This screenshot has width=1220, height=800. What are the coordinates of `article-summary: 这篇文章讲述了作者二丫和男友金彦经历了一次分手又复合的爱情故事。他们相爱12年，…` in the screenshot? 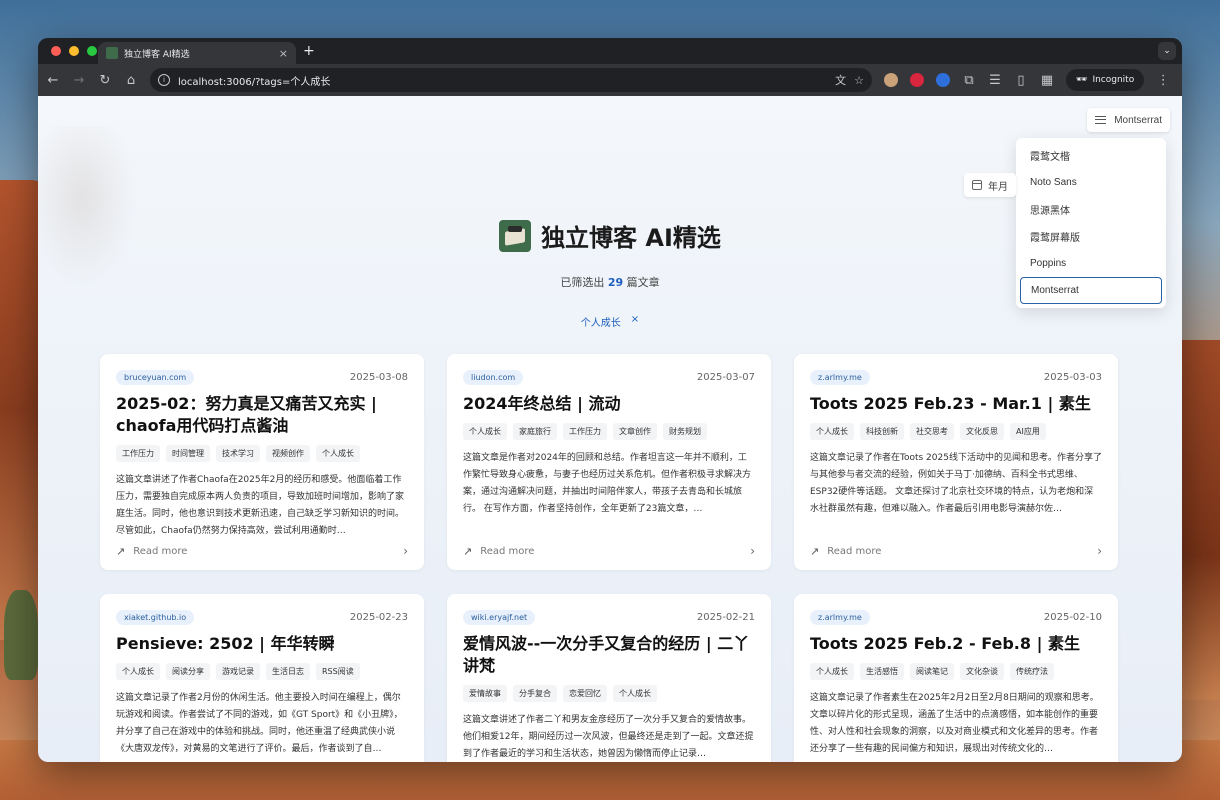 It's located at (608, 737).